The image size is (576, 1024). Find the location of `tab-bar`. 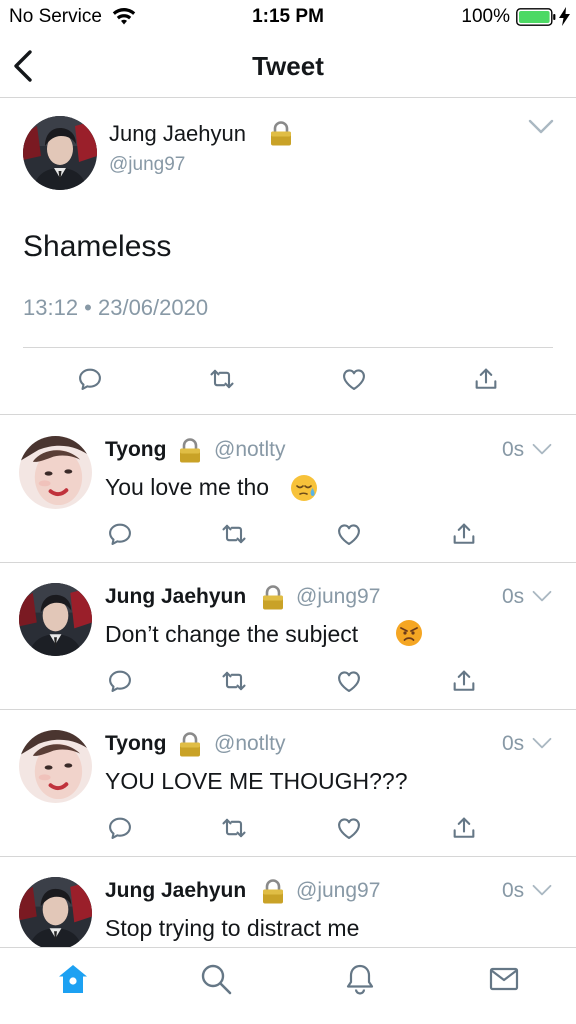

tab-bar is located at coordinates (288, 985).